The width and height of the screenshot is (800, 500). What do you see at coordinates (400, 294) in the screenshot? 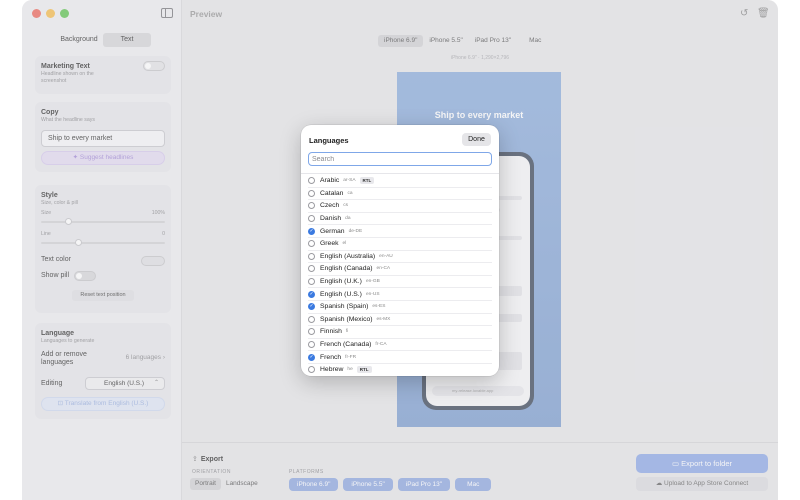
I see `language-row-en-us: English (U.S.)en-US` at bounding box center [400, 294].